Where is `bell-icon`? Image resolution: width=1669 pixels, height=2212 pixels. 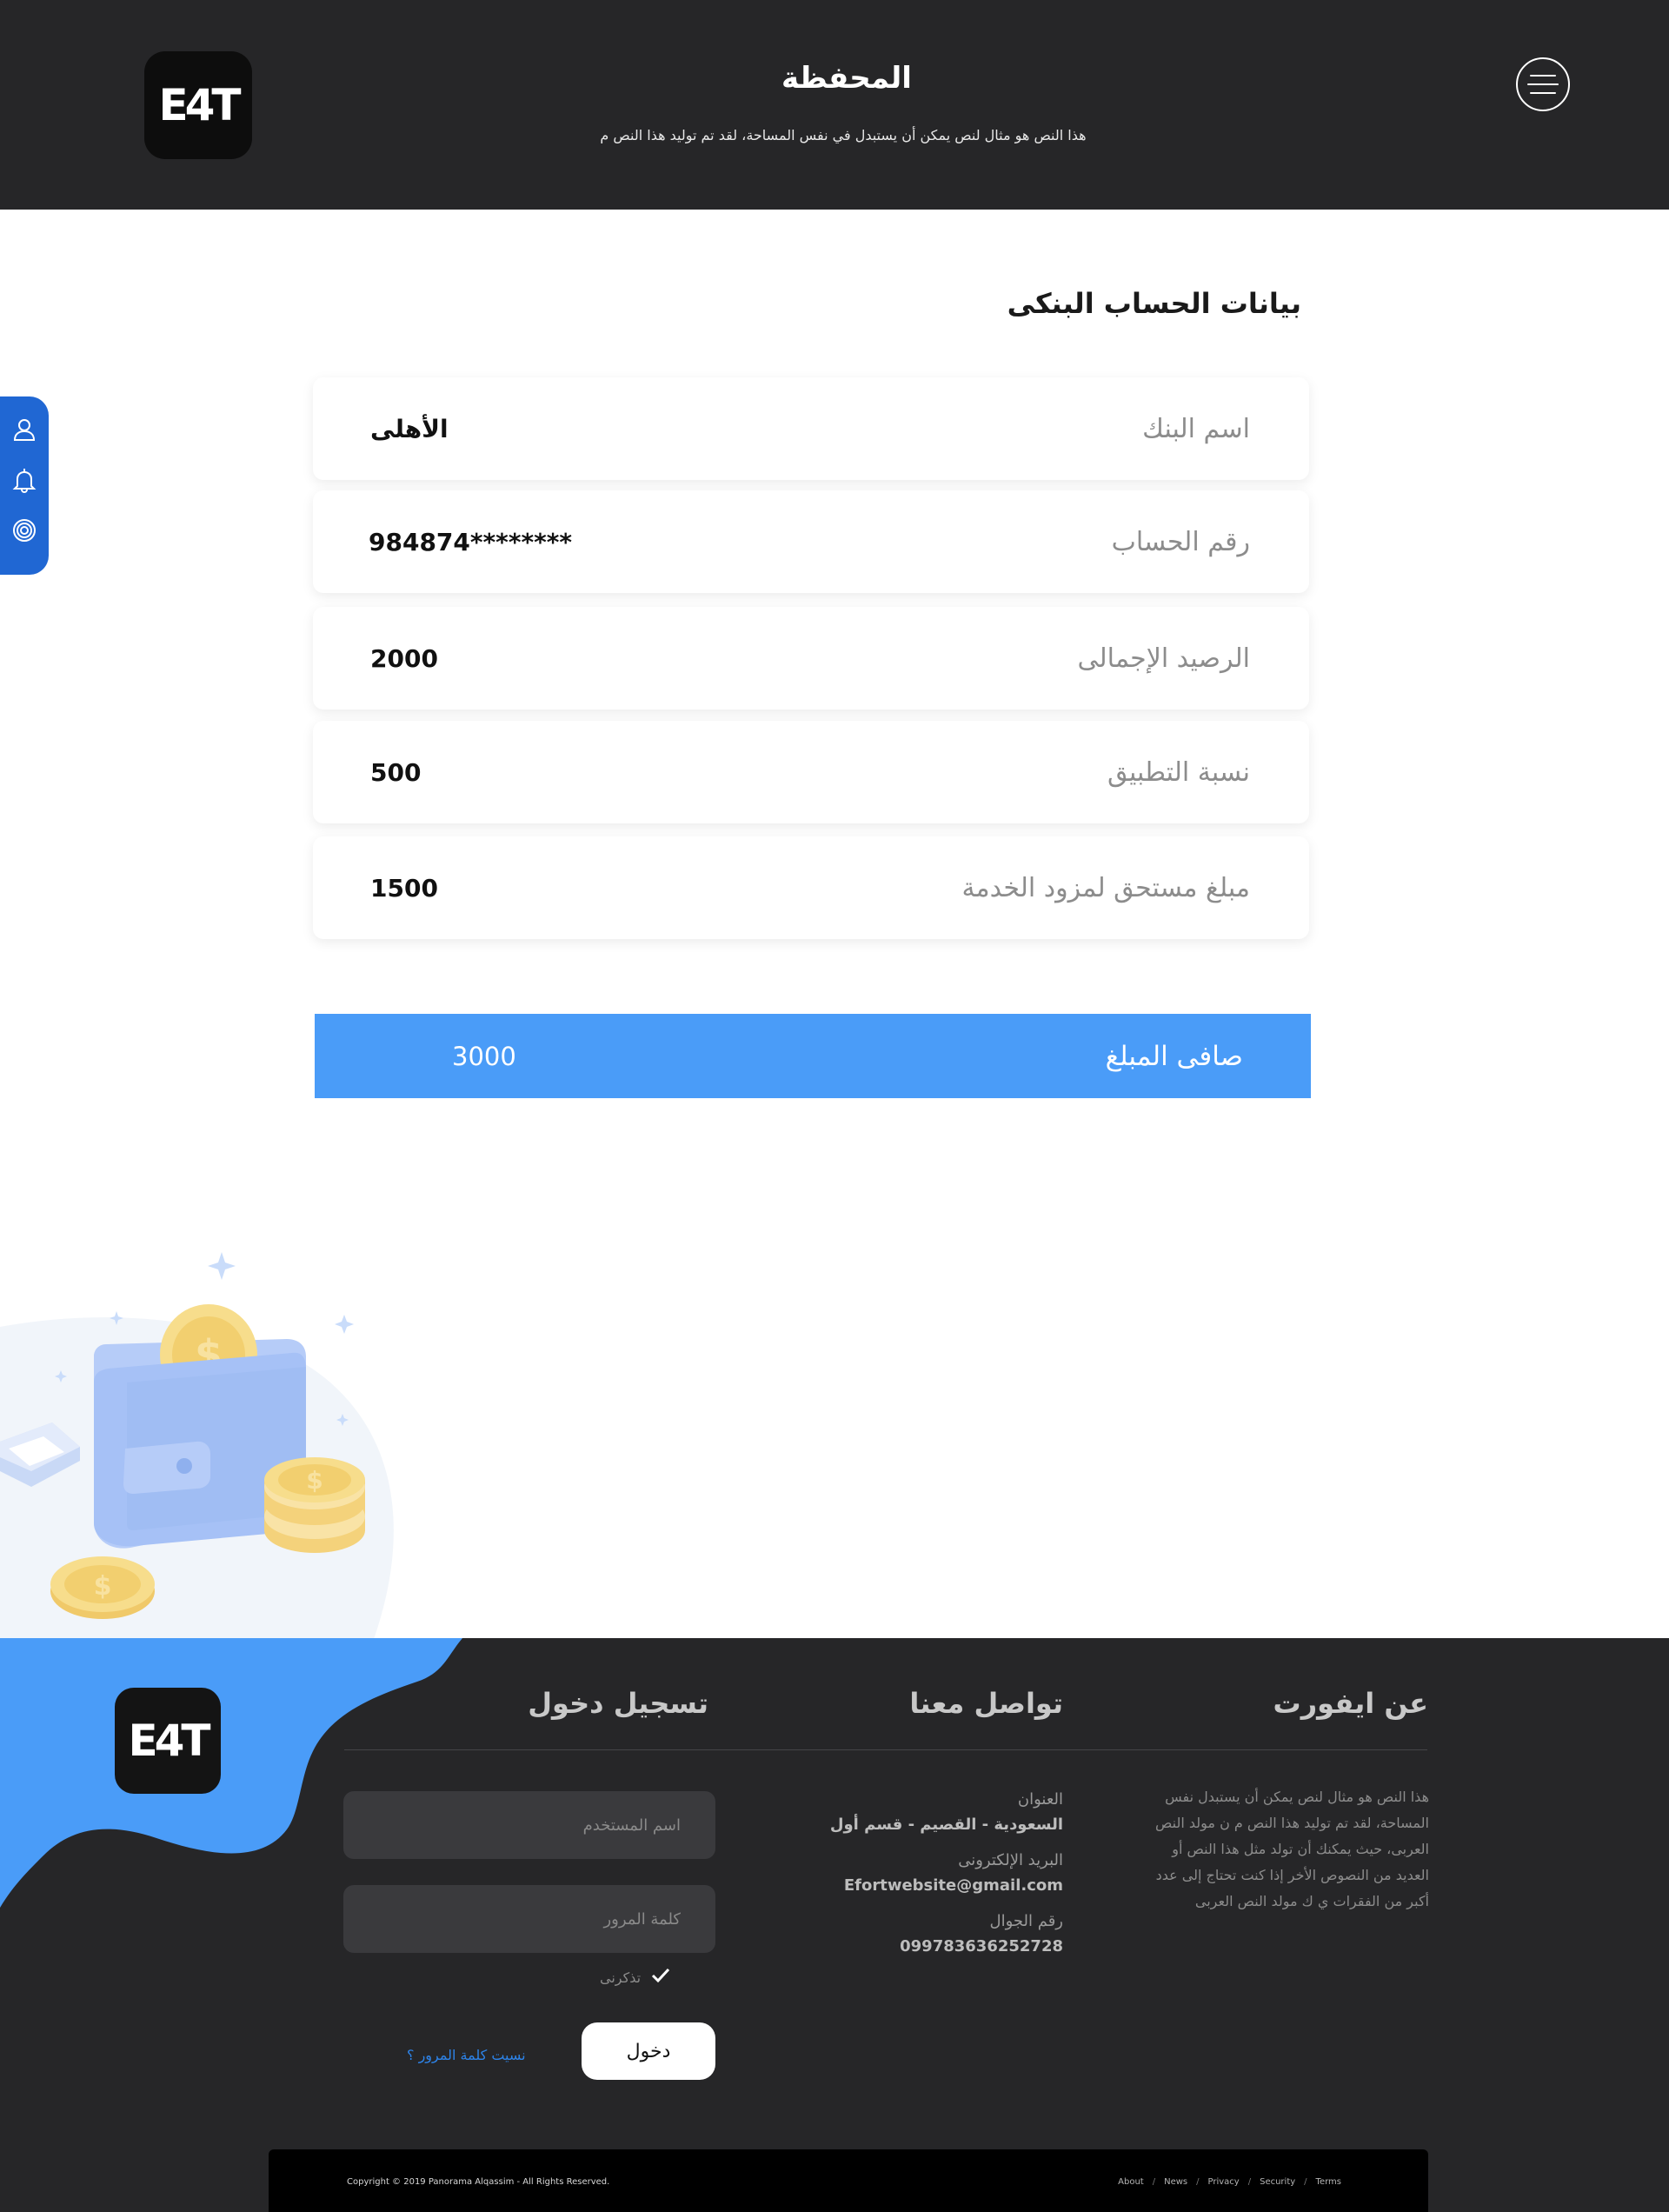
bell-icon is located at coordinates (24, 480).